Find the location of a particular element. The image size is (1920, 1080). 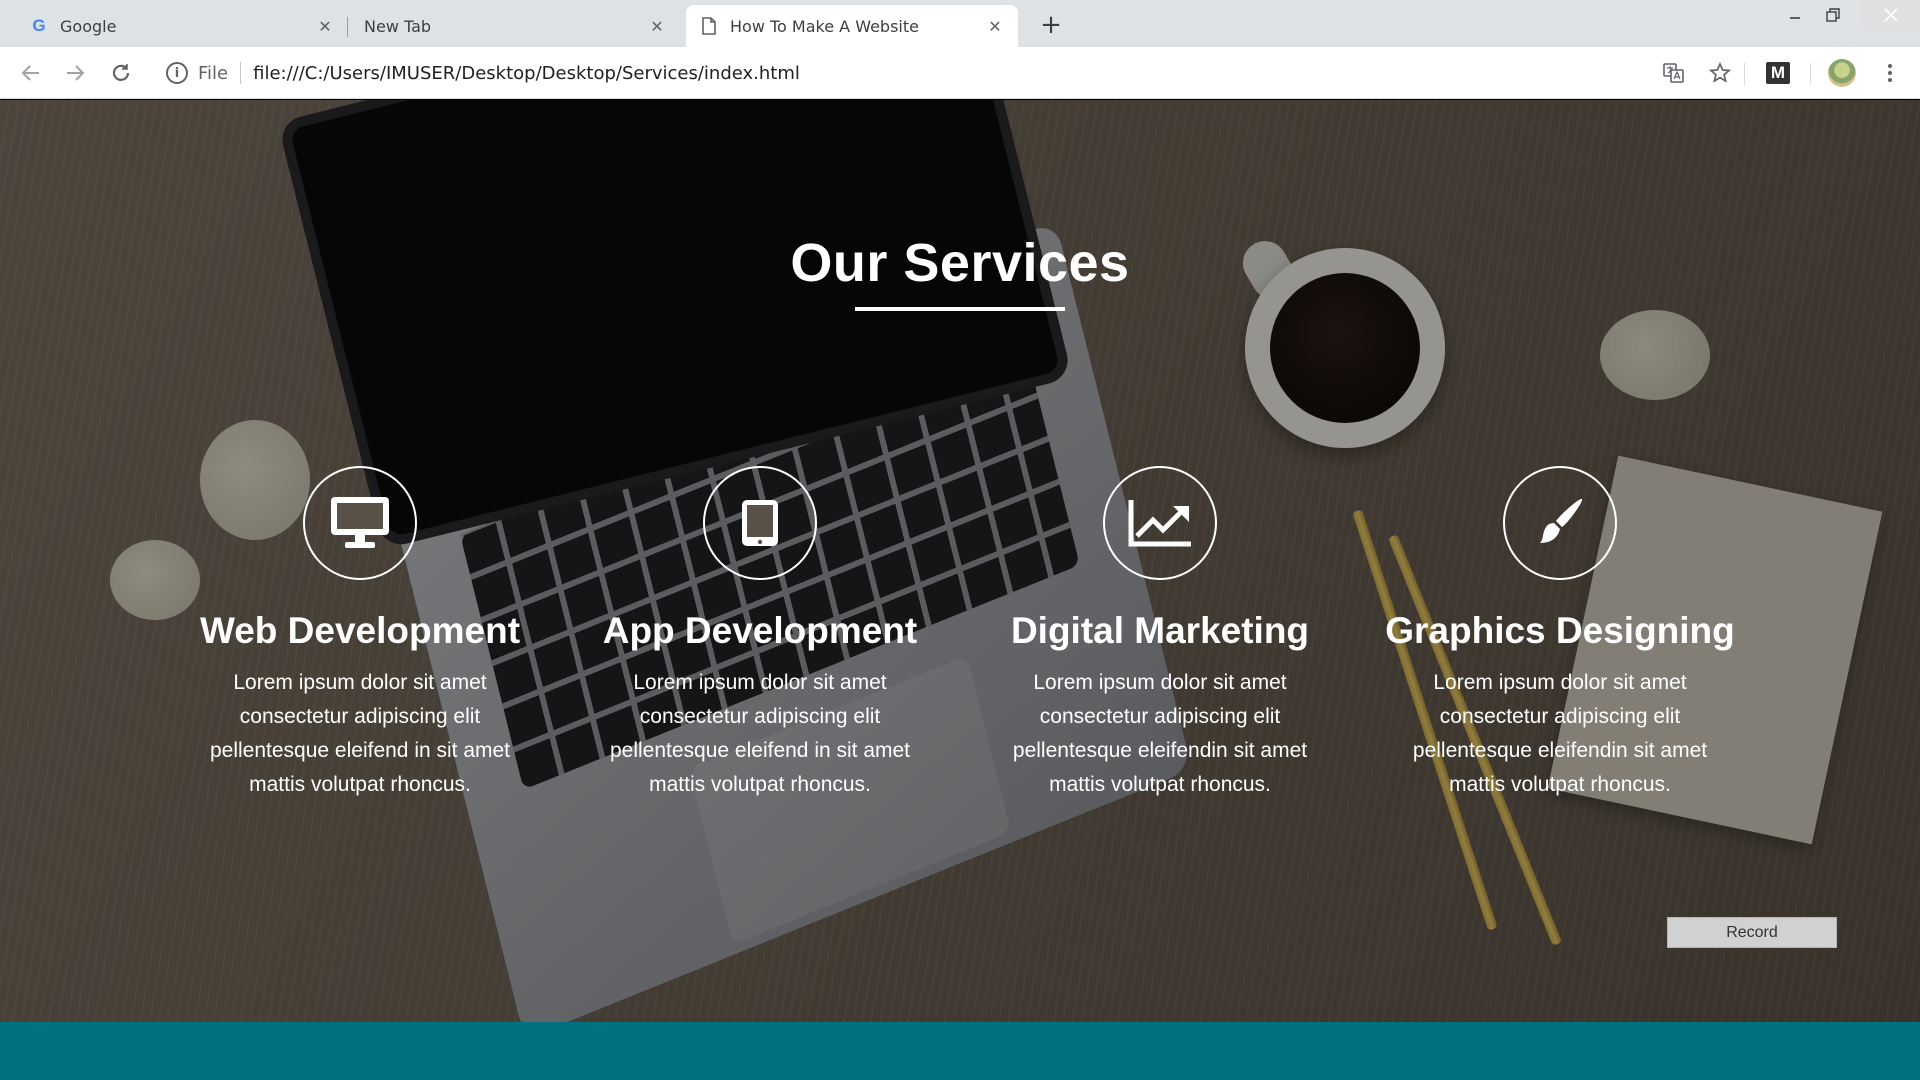

back-button is located at coordinates (31, 73).